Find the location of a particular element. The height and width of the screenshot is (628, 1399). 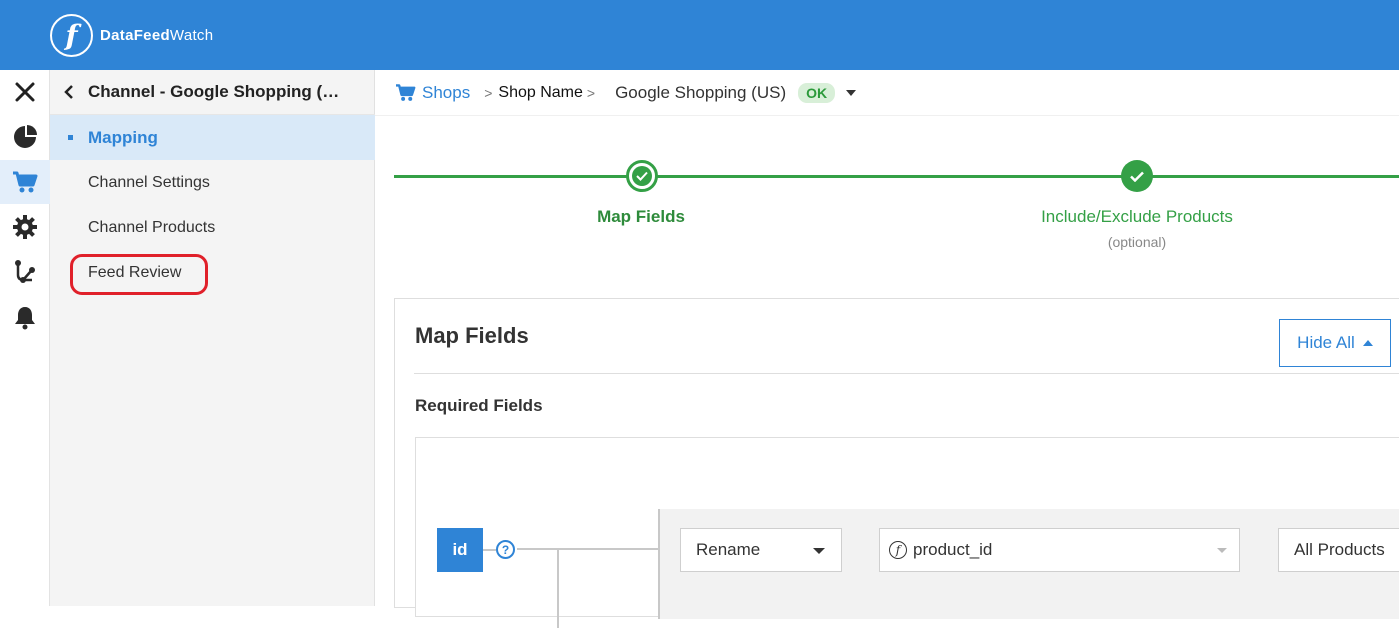

action-select: Rename is located at coordinates (761, 550).